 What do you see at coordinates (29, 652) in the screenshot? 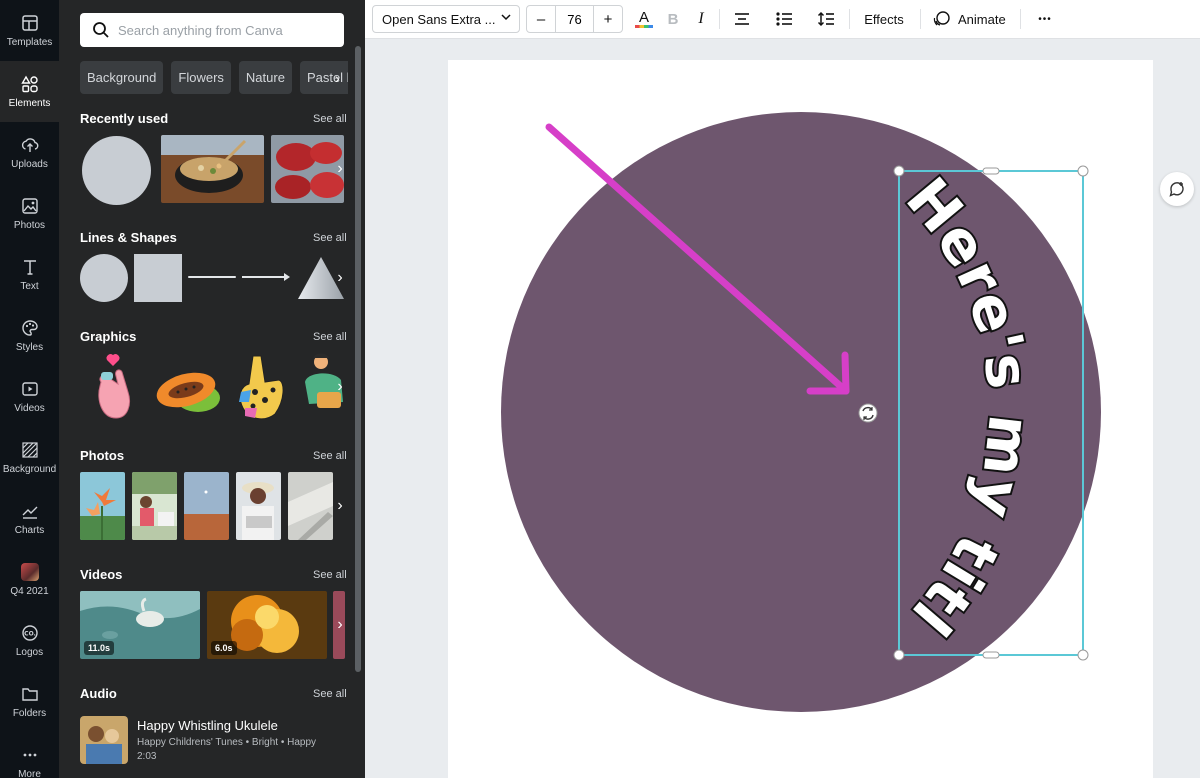
I see `rail-label: Logos` at bounding box center [29, 652].